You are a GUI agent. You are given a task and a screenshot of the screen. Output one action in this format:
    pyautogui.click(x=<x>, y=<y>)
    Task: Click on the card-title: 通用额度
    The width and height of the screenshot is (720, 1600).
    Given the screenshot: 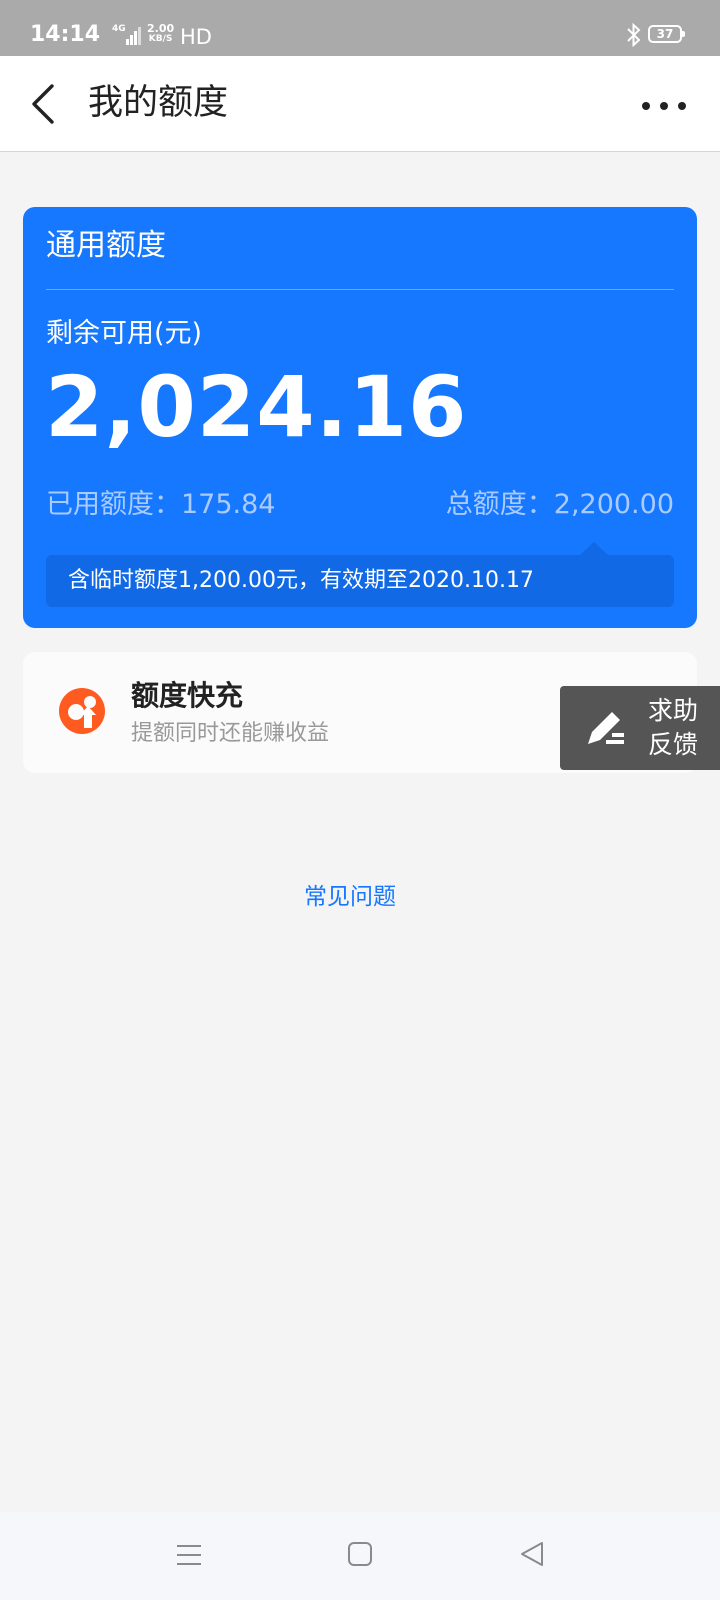 What is the action you would take?
    pyautogui.click(x=106, y=245)
    